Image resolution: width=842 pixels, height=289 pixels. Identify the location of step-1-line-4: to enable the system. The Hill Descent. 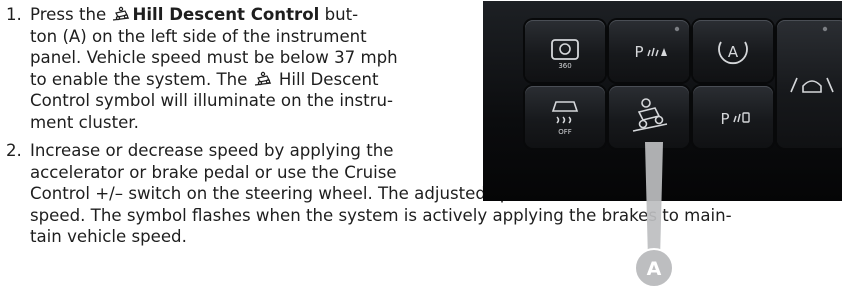
(204, 79).